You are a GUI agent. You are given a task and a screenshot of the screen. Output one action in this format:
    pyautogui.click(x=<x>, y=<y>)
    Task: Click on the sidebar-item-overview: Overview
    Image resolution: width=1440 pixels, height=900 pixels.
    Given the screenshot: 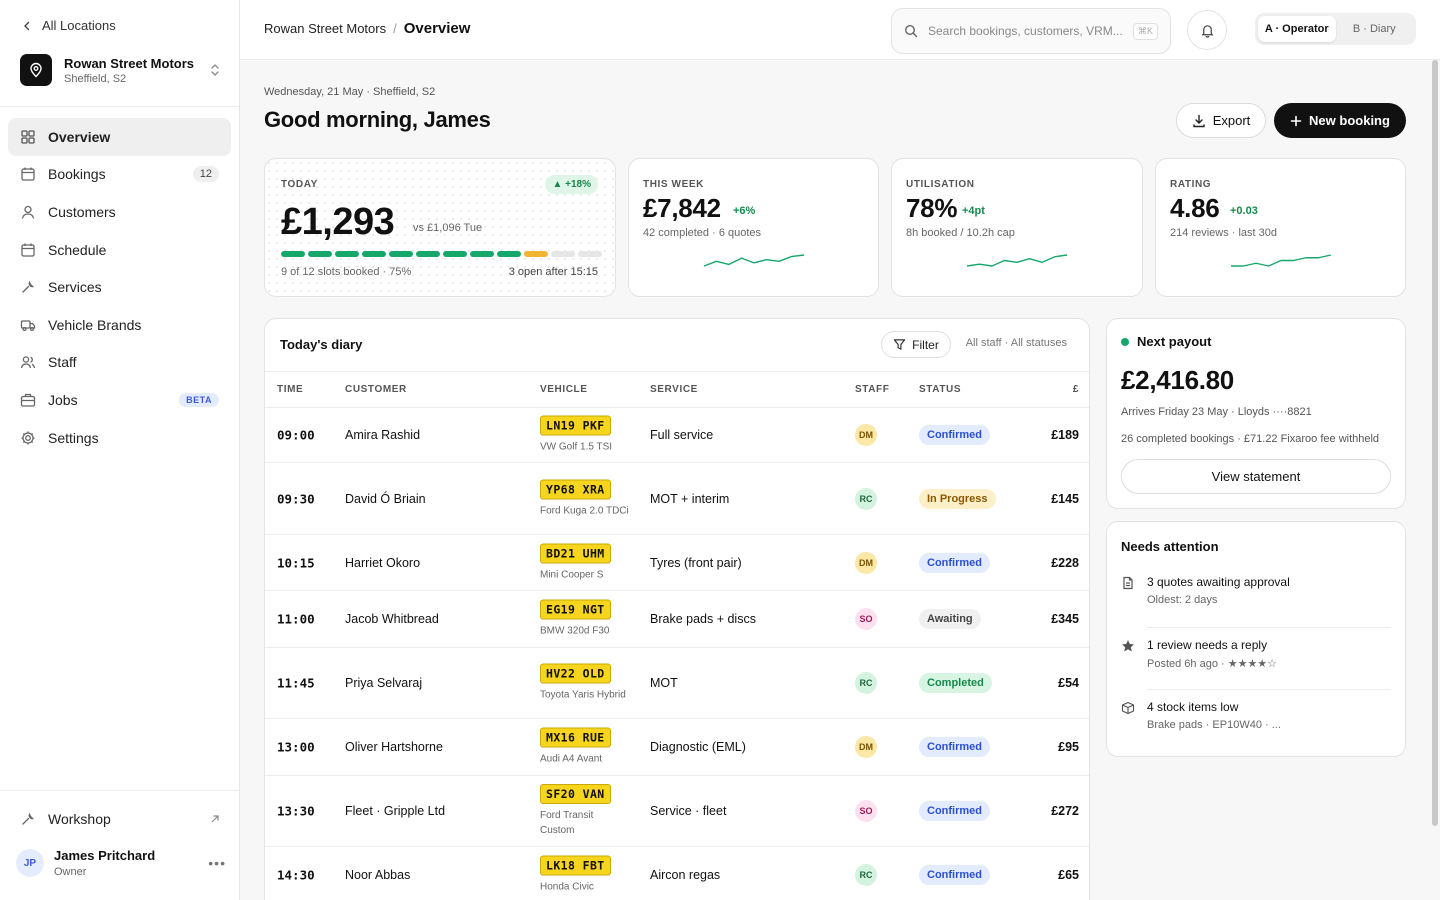 What is the action you would take?
    pyautogui.click(x=119, y=137)
    